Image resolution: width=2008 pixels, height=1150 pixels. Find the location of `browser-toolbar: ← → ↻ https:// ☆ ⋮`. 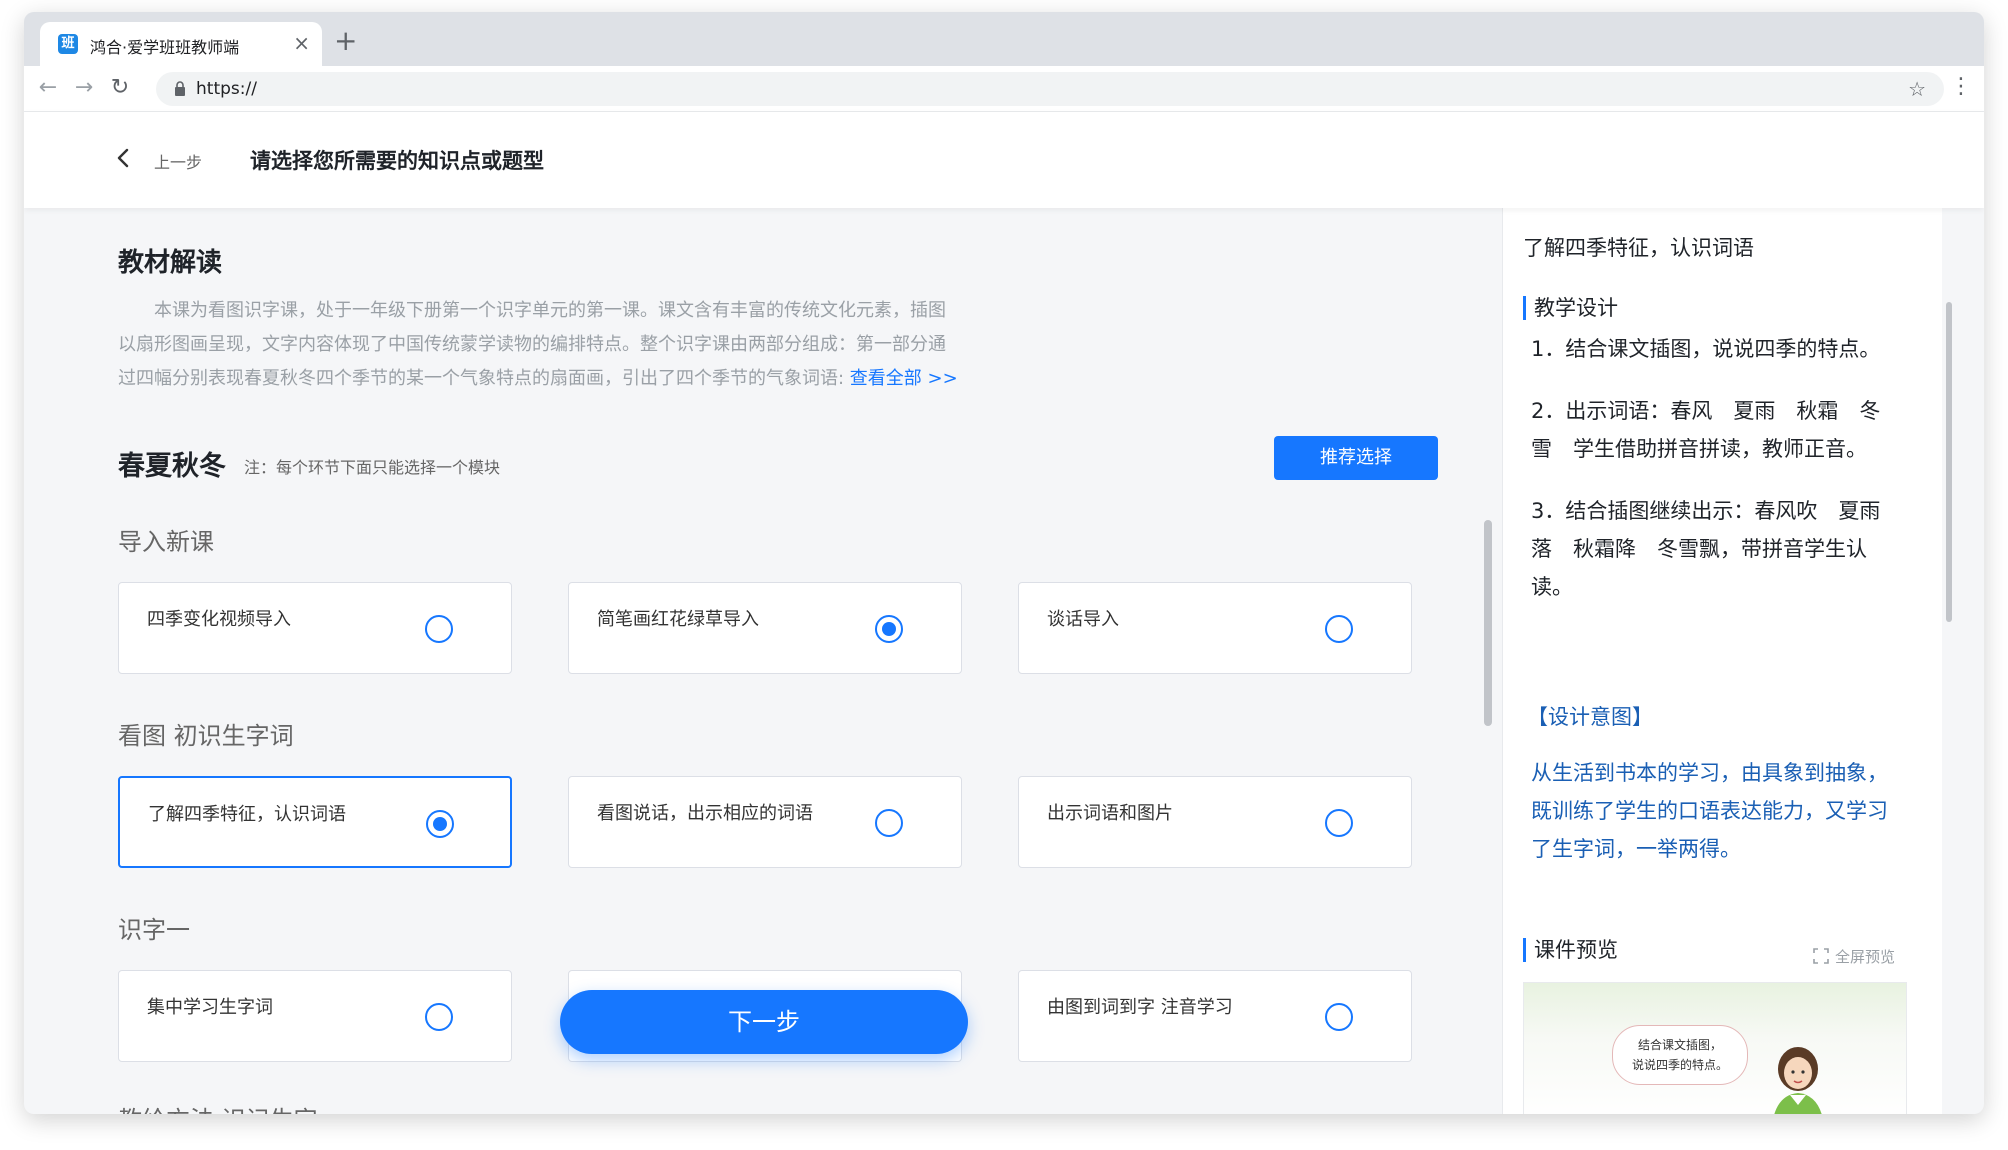

browser-toolbar: ← → ↻ https:// ☆ ⋮ is located at coordinates (1004, 89).